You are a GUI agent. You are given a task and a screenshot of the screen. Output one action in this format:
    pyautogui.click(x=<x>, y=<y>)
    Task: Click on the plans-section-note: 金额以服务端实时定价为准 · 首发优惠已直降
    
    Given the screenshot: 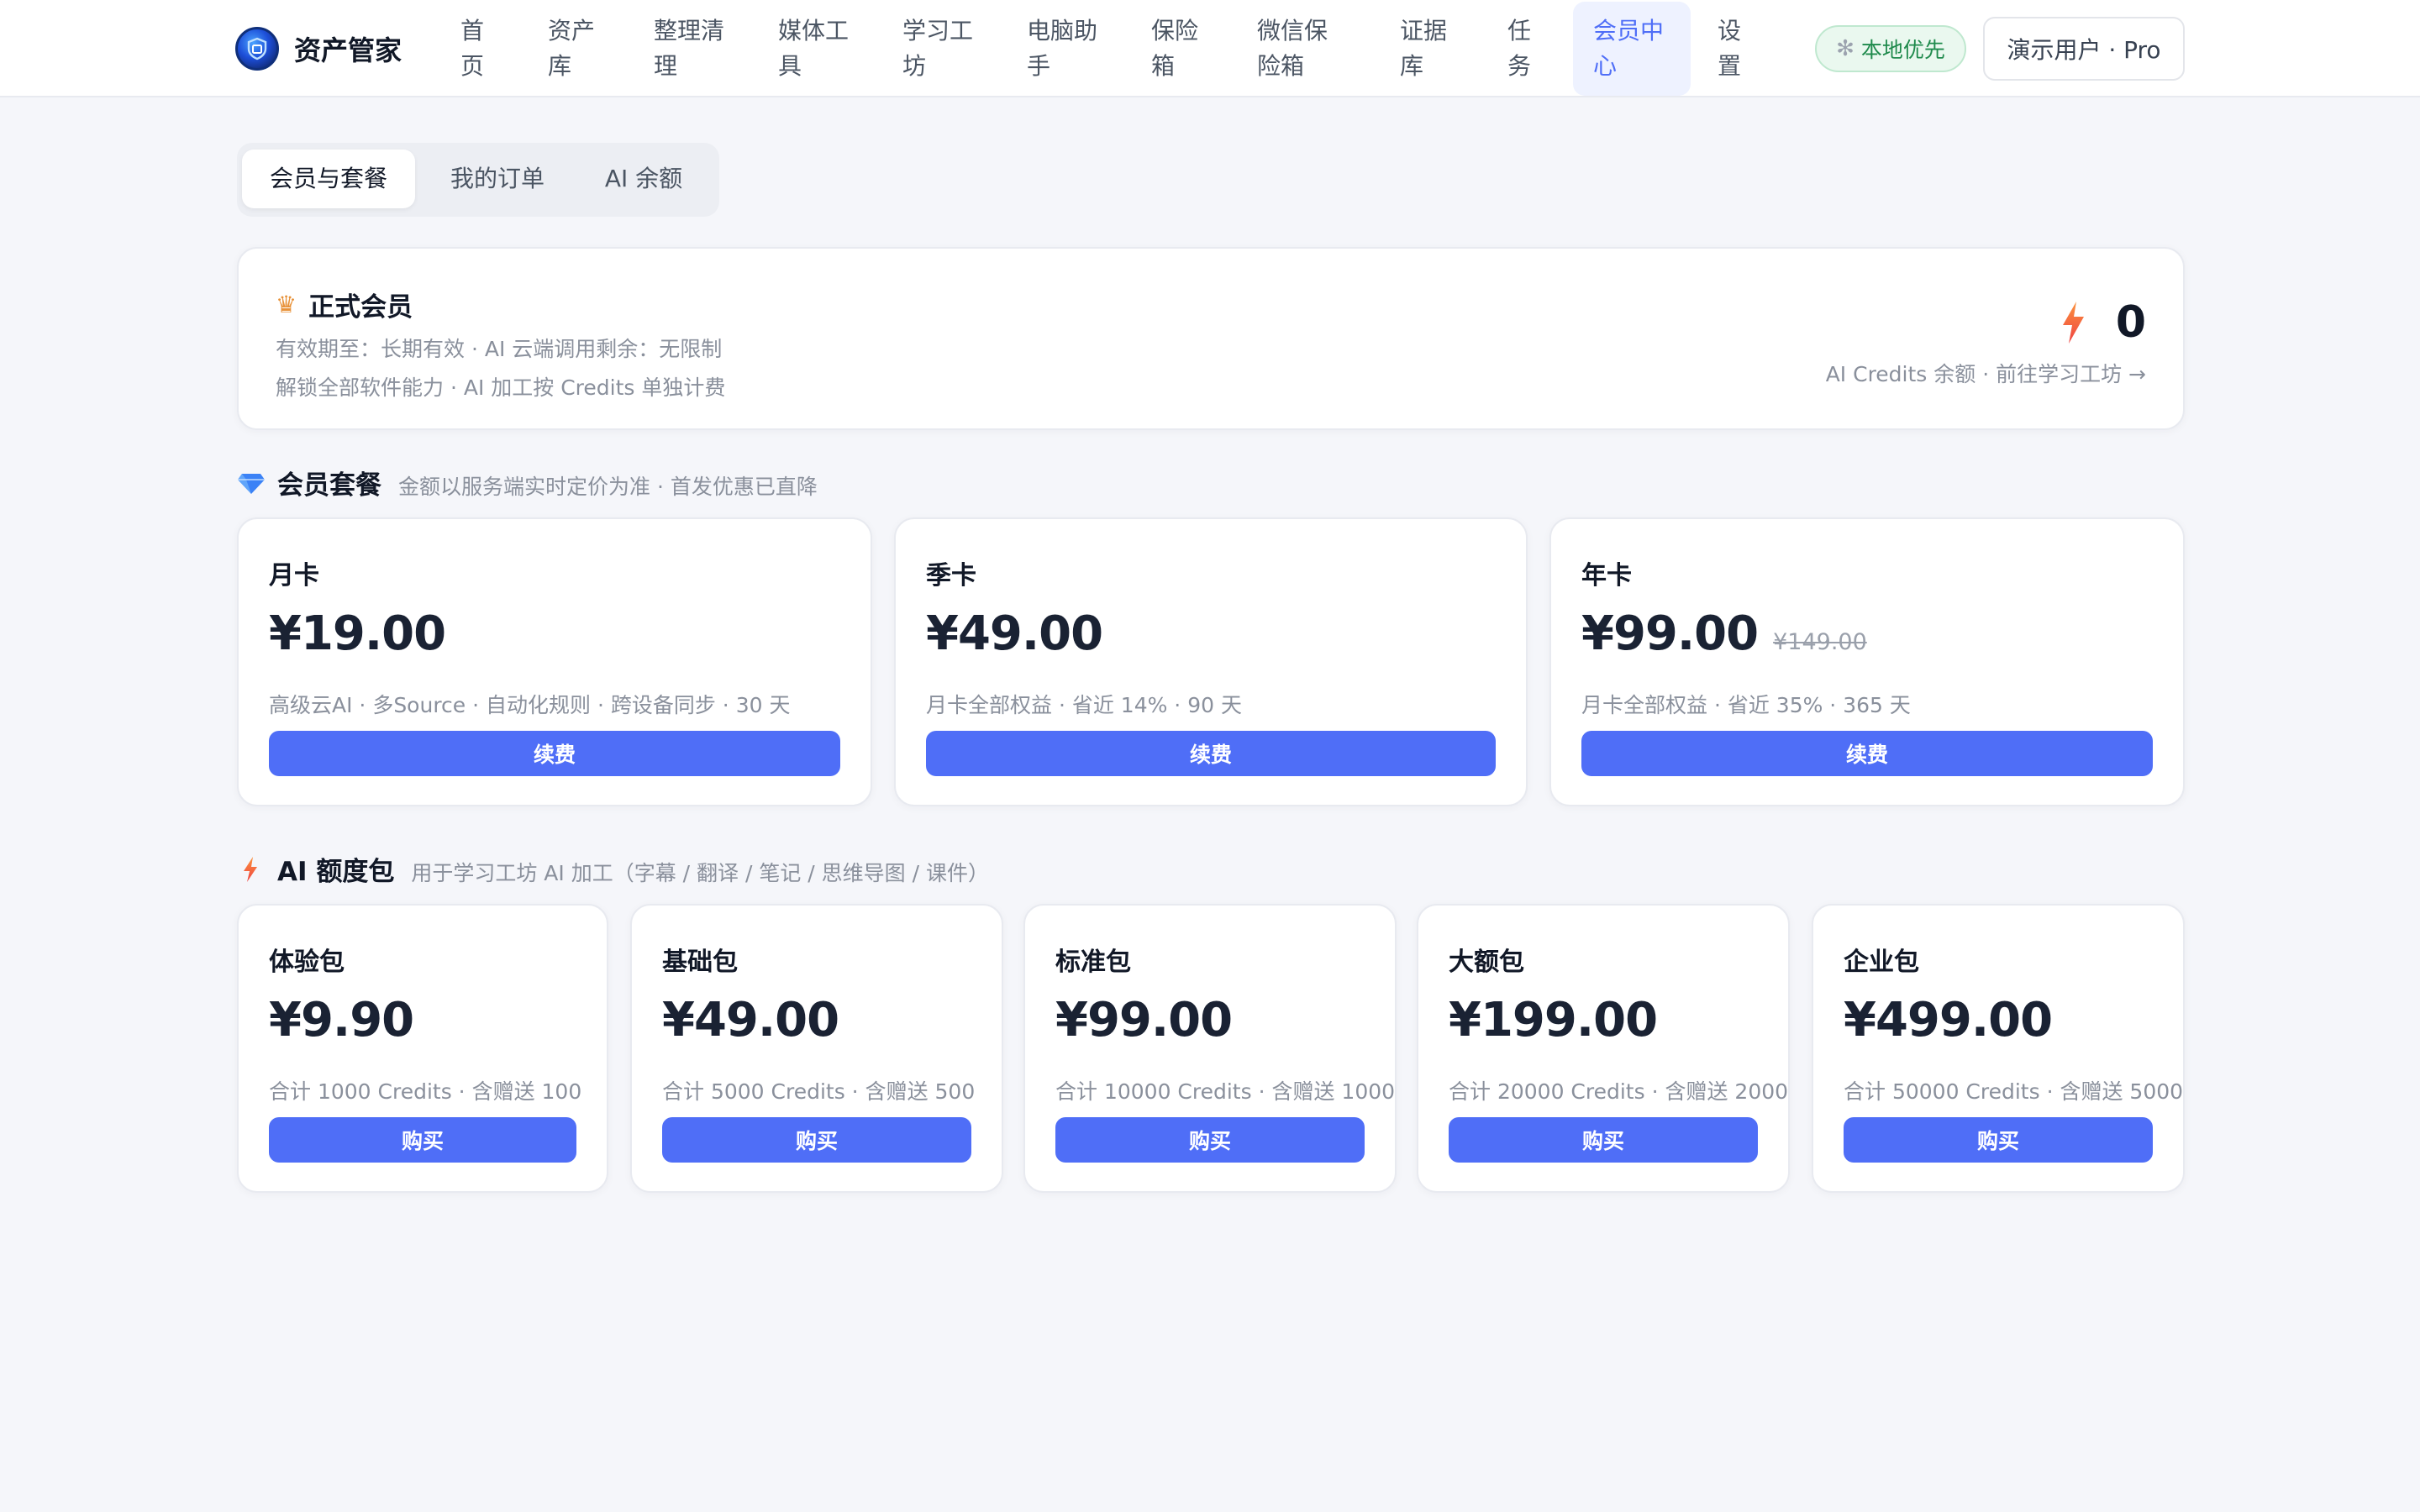 What is the action you would take?
    pyautogui.click(x=608, y=487)
    